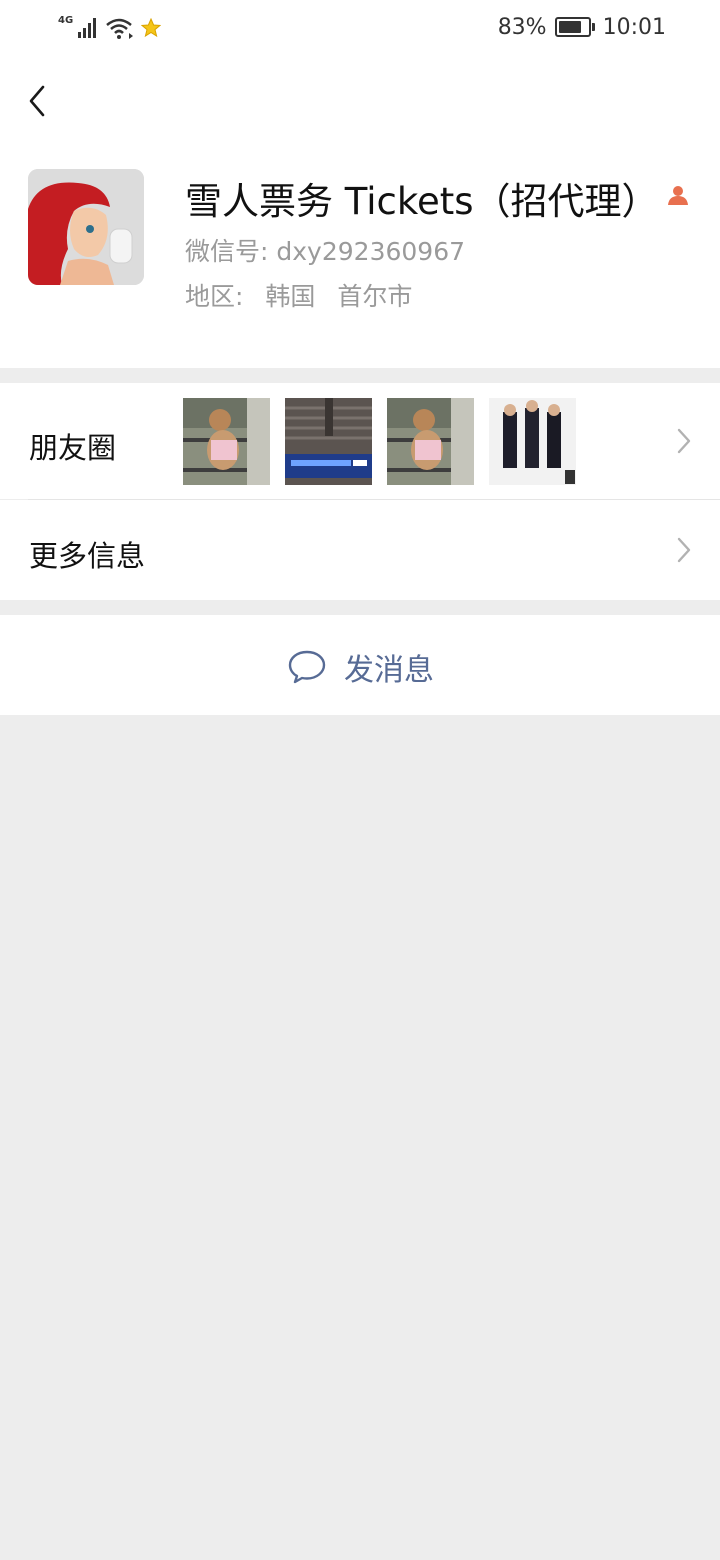  I want to click on region-label: 地区:, so click(214, 296).